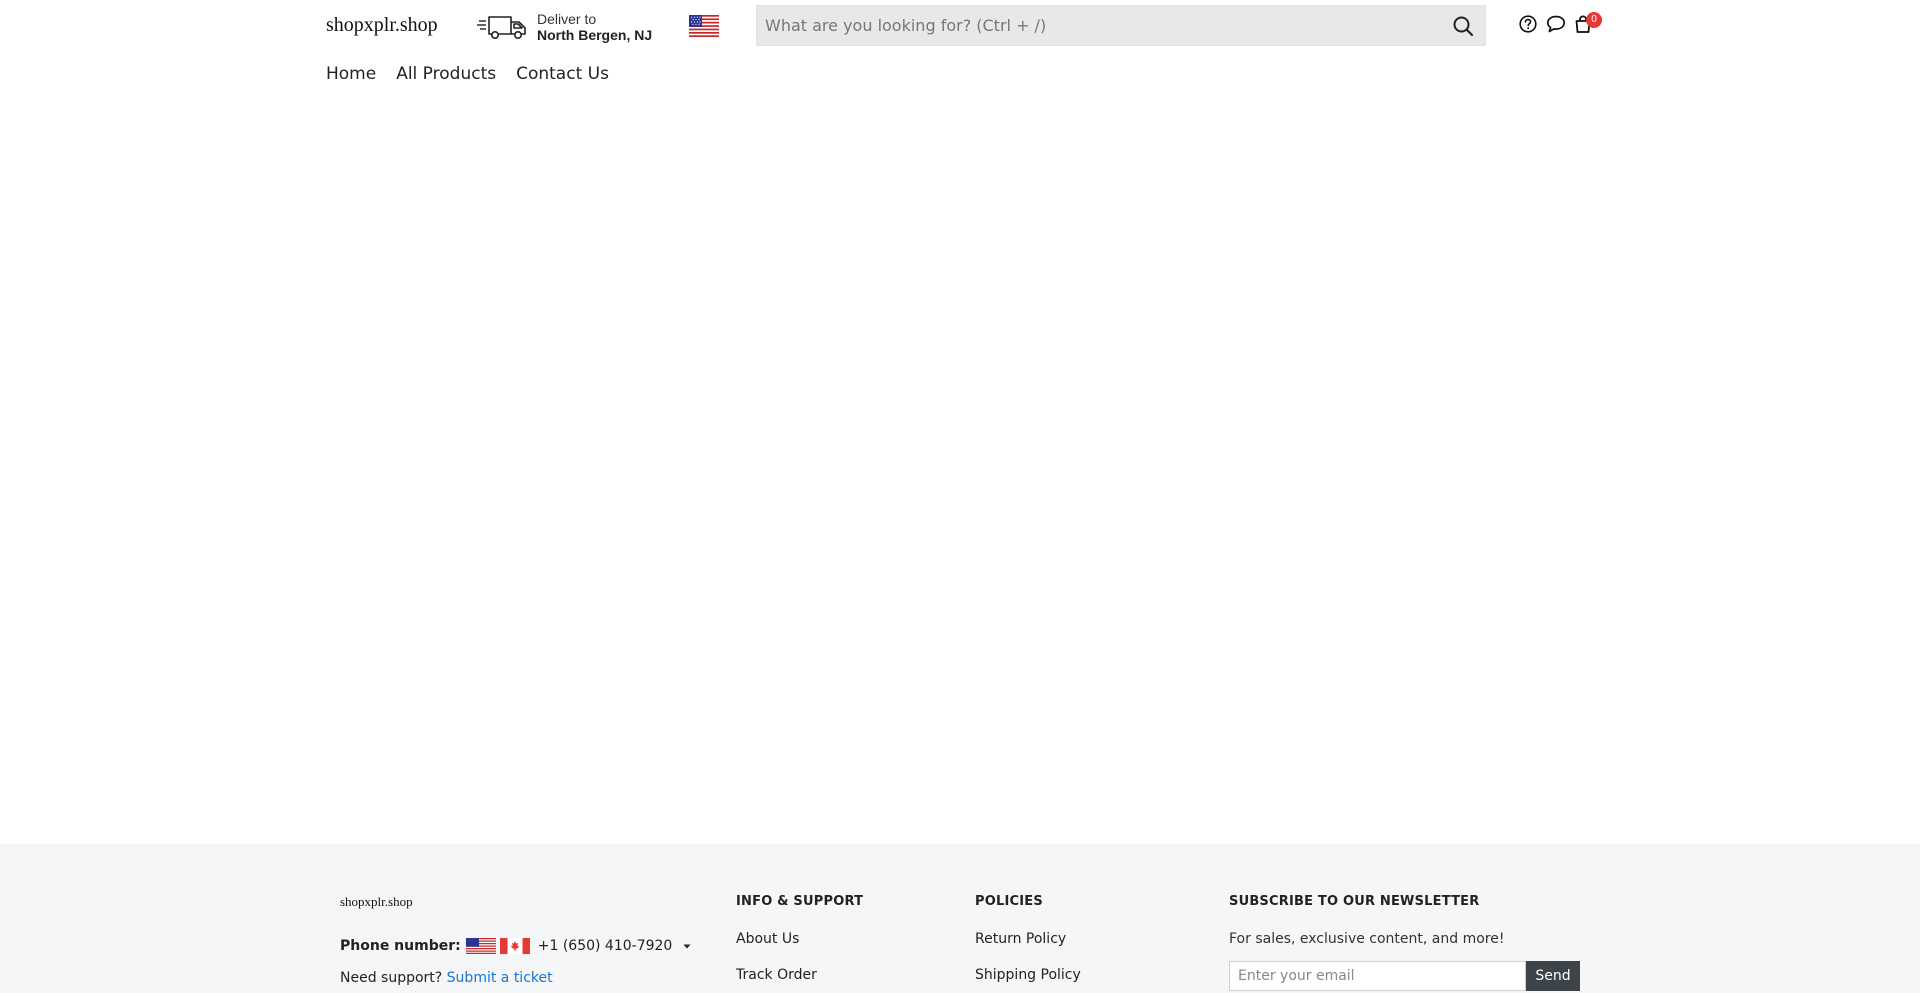 The width and height of the screenshot is (1920, 993). I want to click on newsletter-form: Send, so click(1404, 976).